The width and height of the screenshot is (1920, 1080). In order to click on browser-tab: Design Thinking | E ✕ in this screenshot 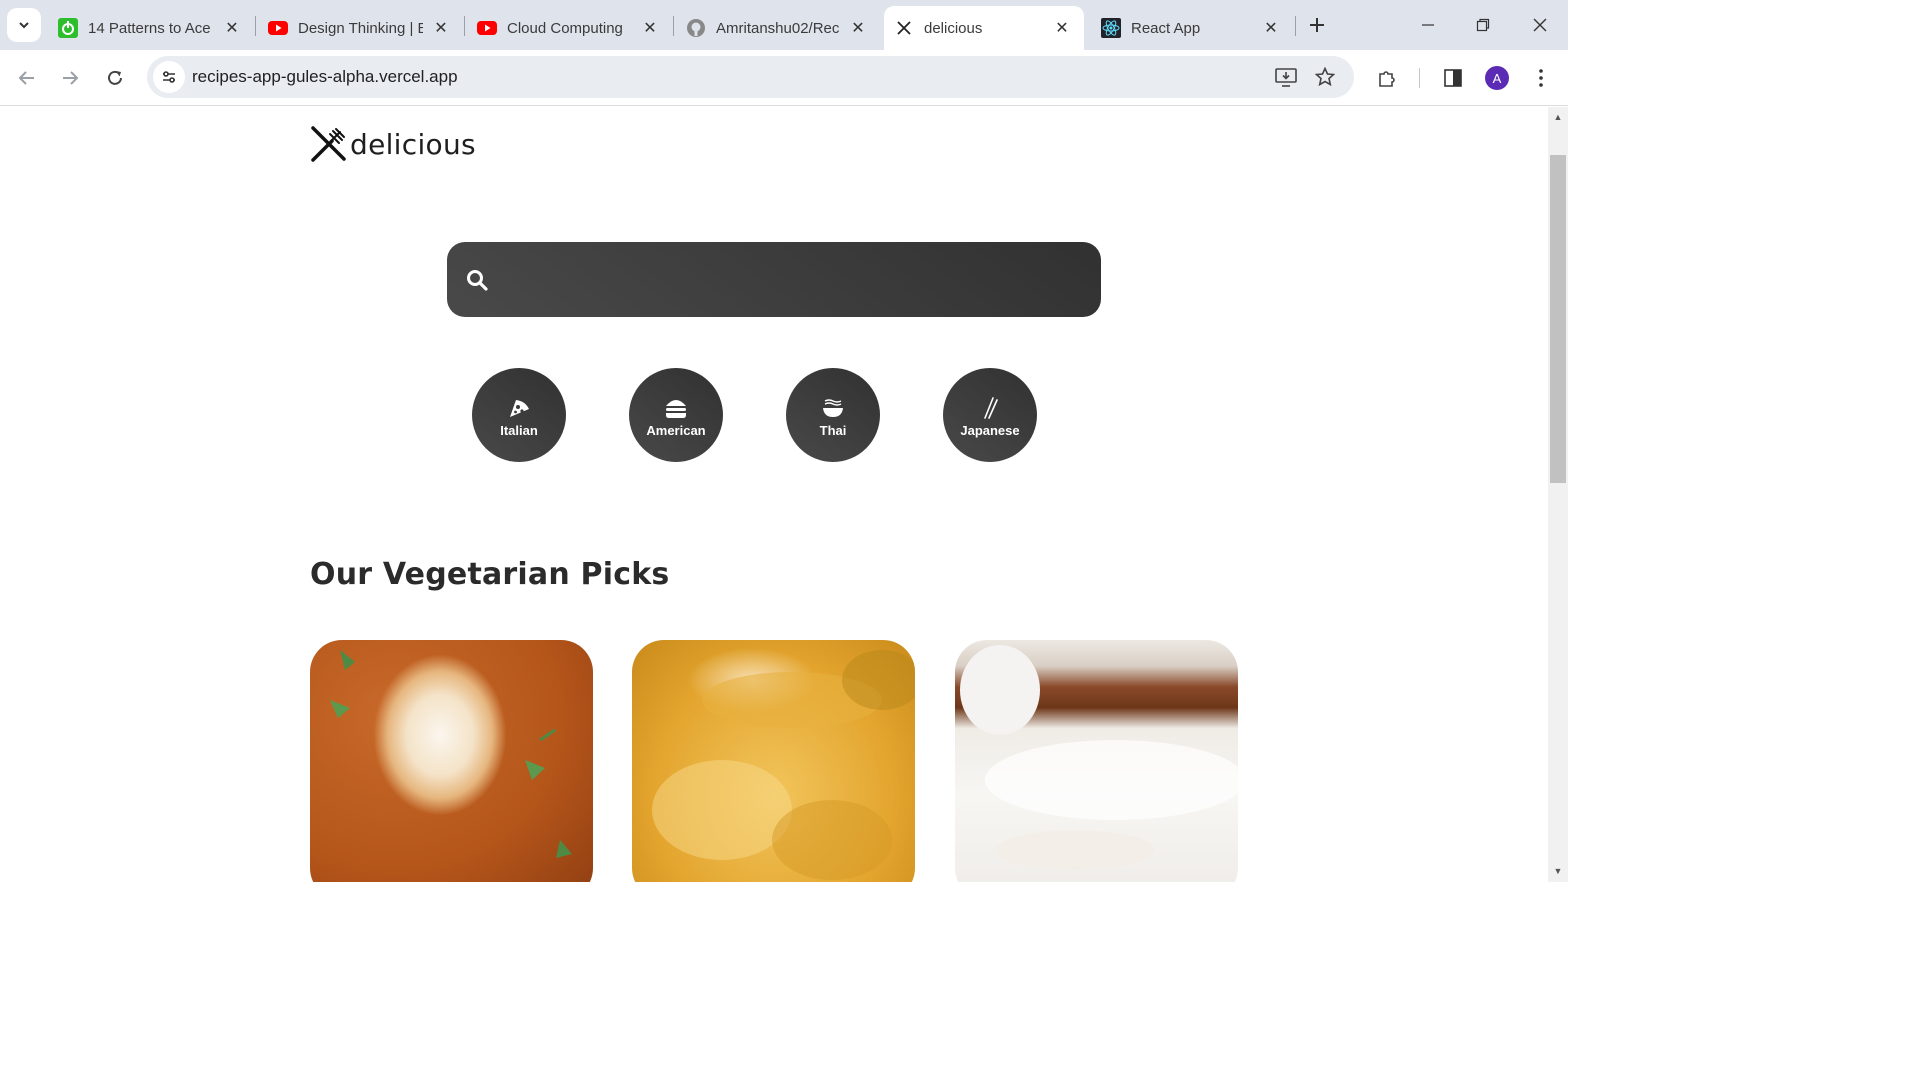, I will do `click(360, 28)`.